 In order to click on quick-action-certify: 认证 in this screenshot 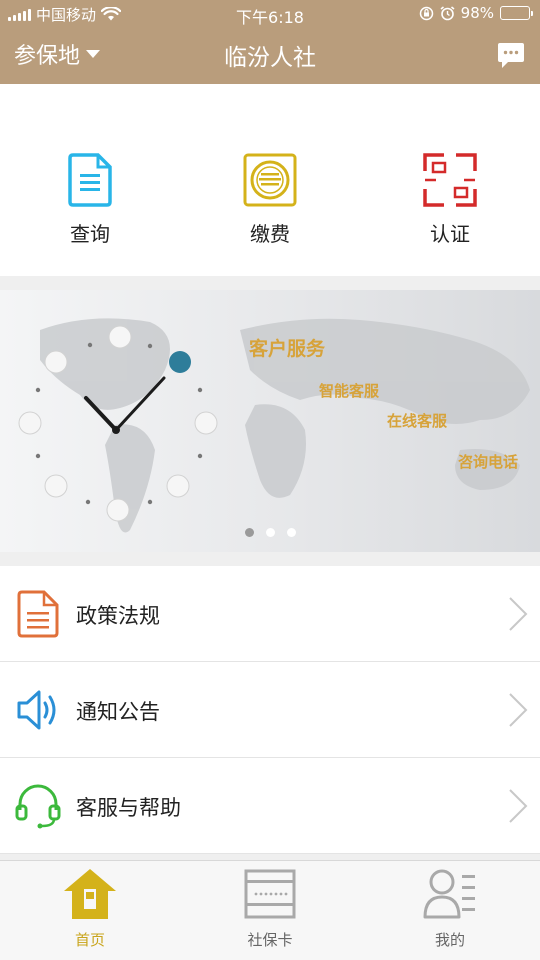, I will do `click(450, 199)`.